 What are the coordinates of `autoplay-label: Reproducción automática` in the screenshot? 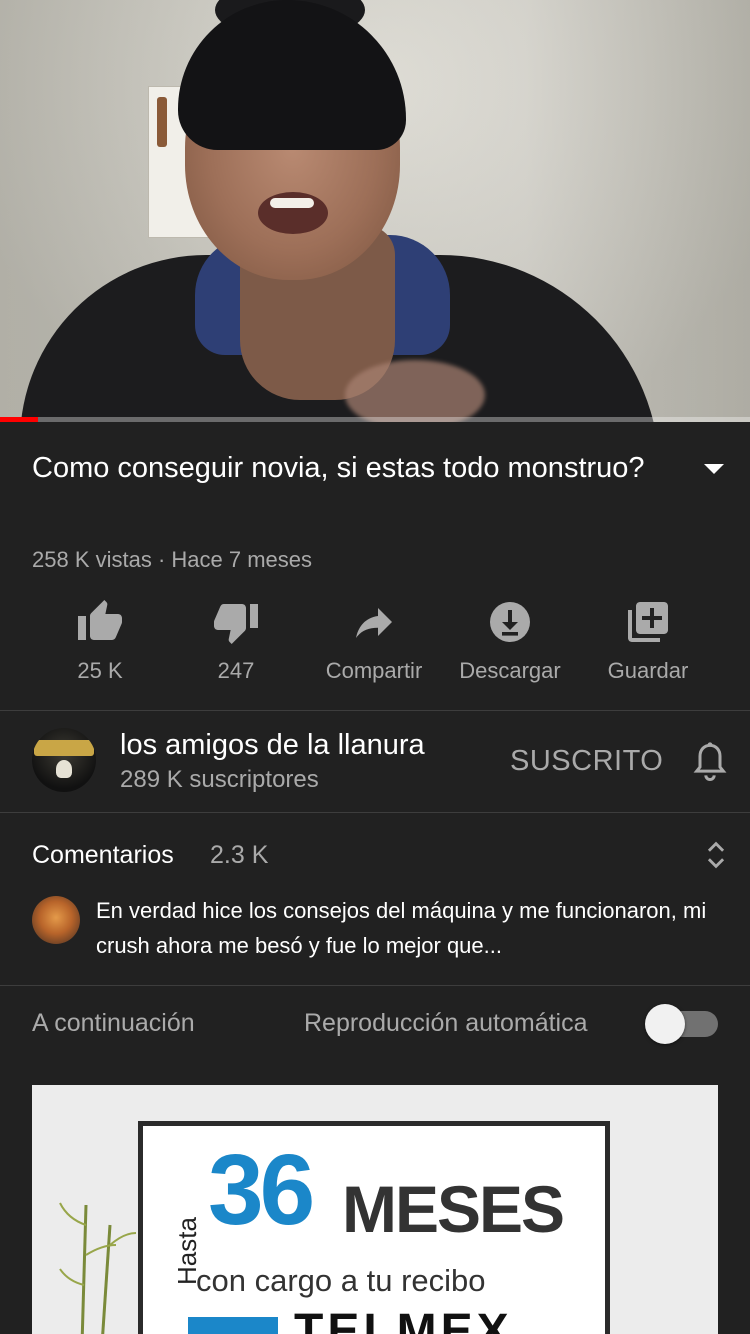 It's located at (446, 1023).